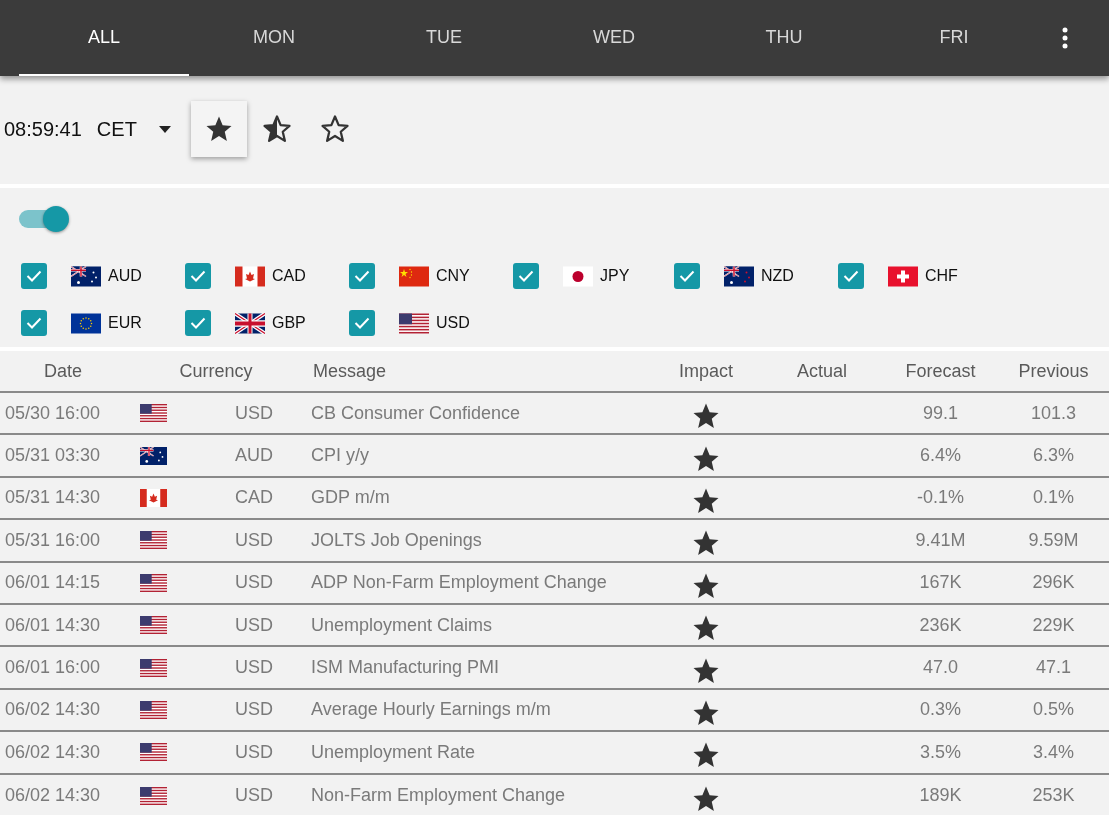  I want to click on currency-label: EUR, so click(125, 323).